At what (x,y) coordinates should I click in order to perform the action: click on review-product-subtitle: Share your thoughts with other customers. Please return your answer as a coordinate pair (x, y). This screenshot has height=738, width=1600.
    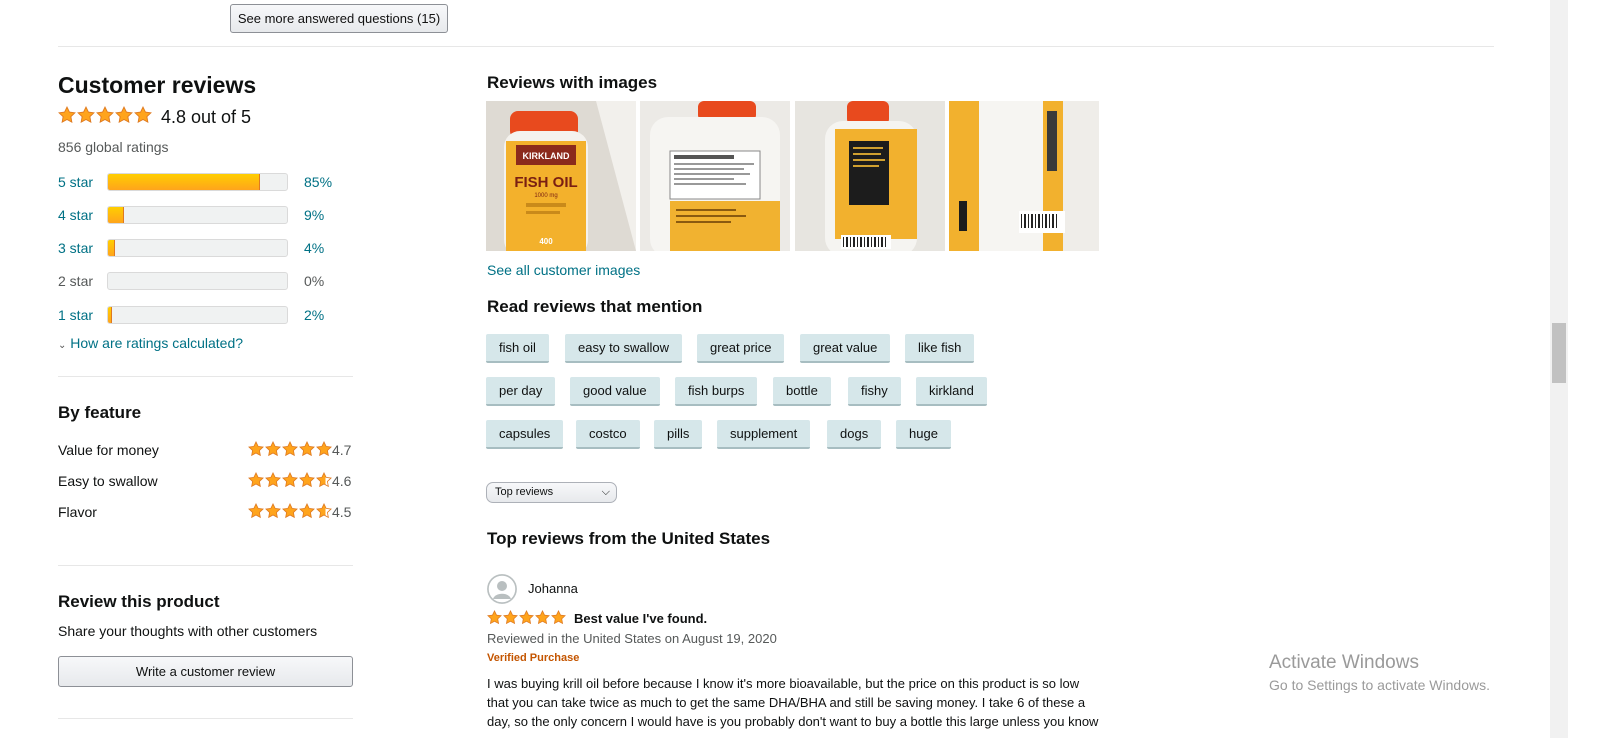
    Looking at the image, I should click on (188, 631).